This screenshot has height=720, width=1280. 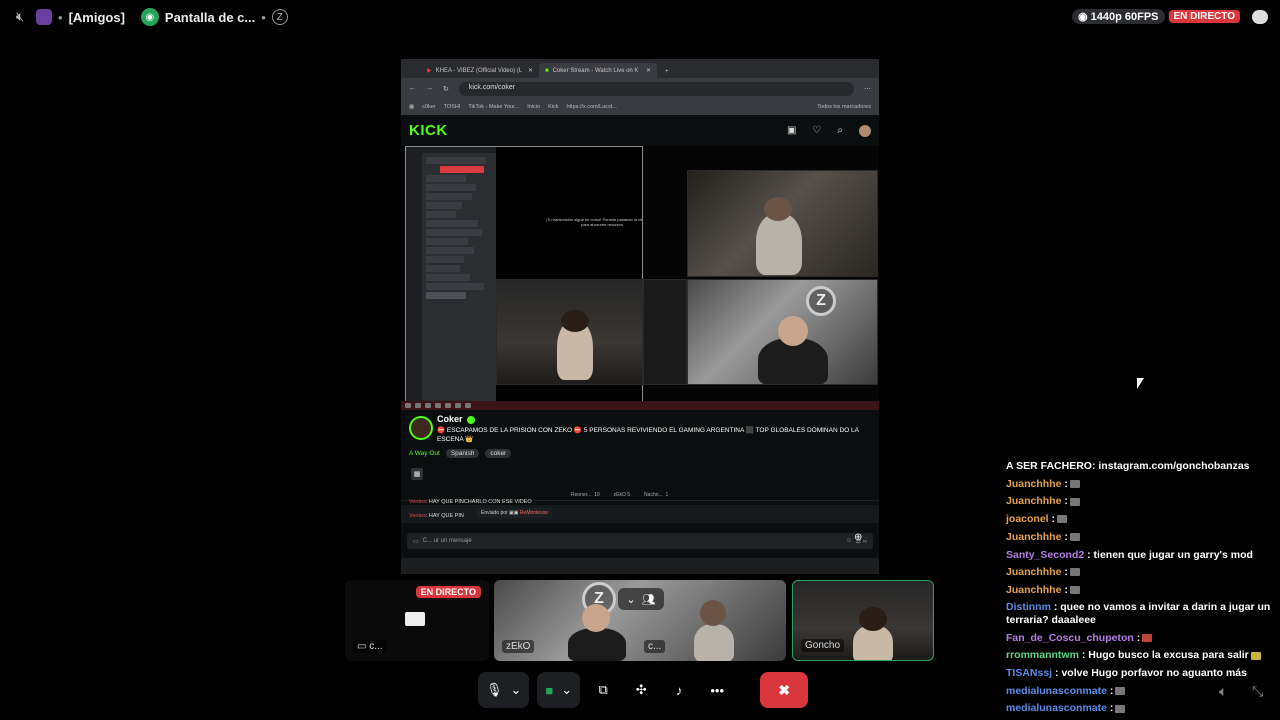 What do you see at coordinates (428, 130) in the screenshot?
I see `kick-logo: KICK` at bounding box center [428, 130].